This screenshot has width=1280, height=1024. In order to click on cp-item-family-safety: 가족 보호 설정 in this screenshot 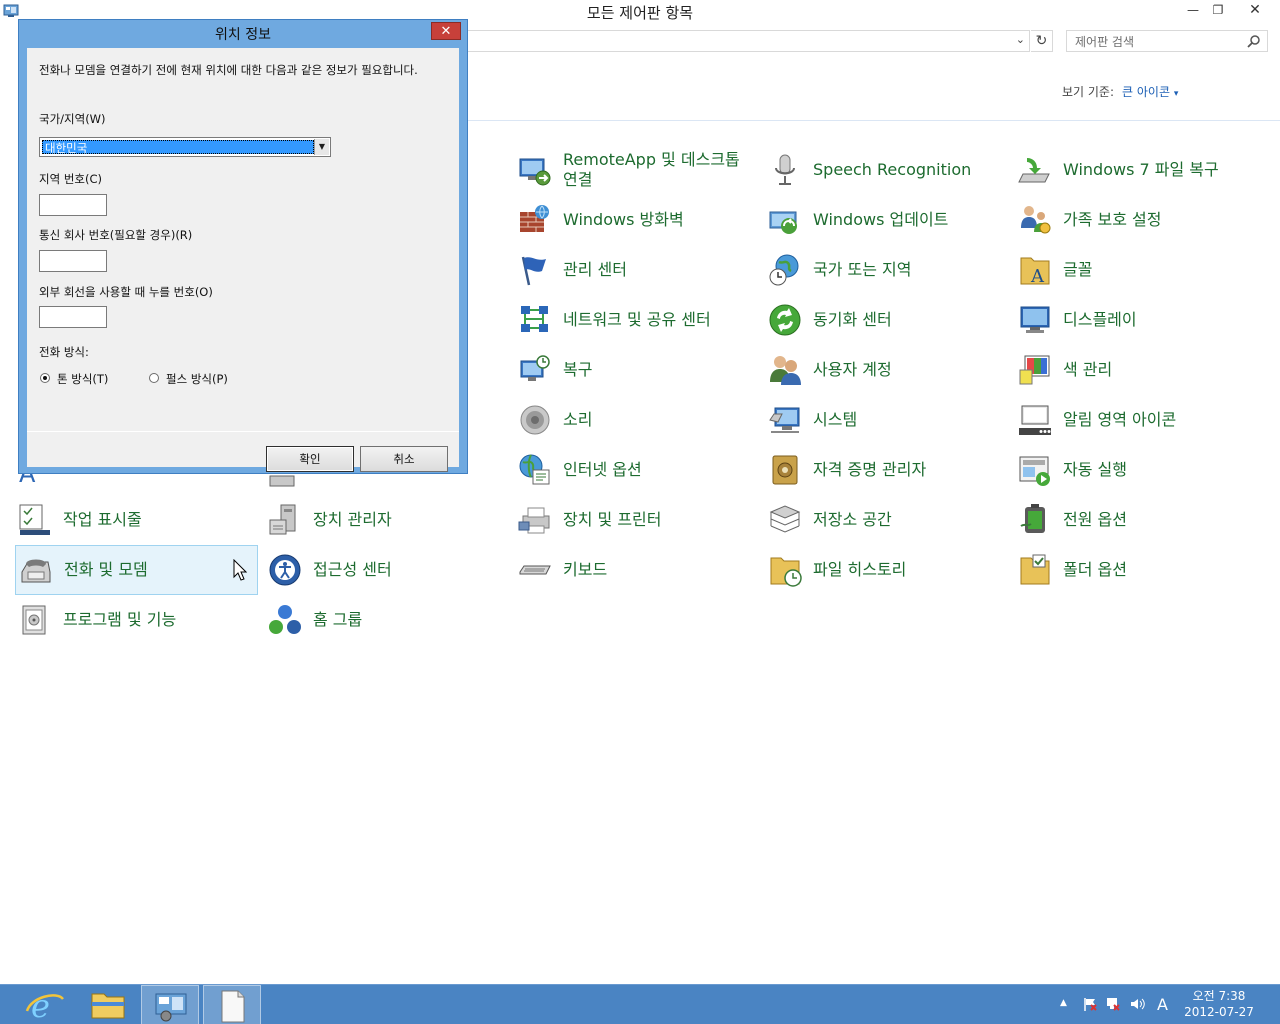, I will do `click(1140, 220)`.